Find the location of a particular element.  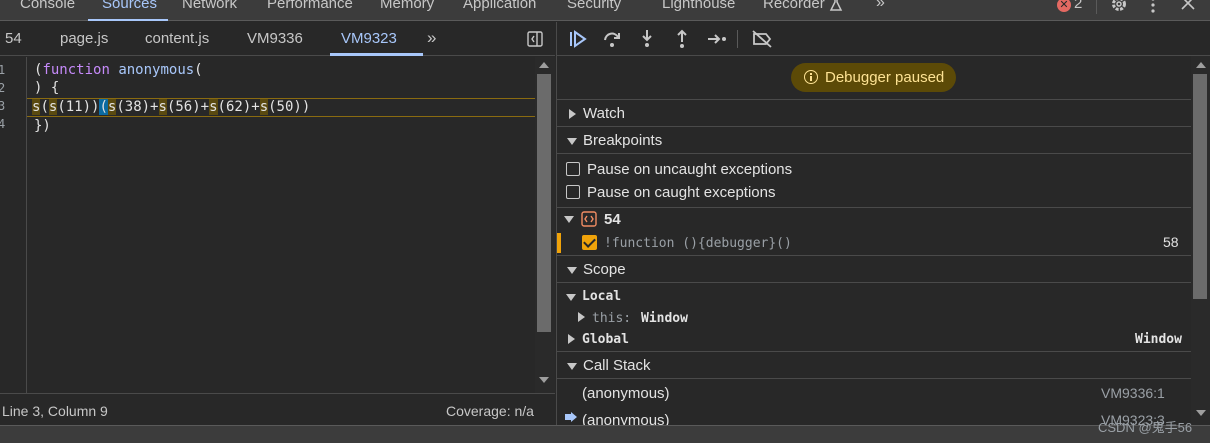

file-tabbar: 54 page.js content.js VM9336 VM9323 » is located at coordinates (277, 39).